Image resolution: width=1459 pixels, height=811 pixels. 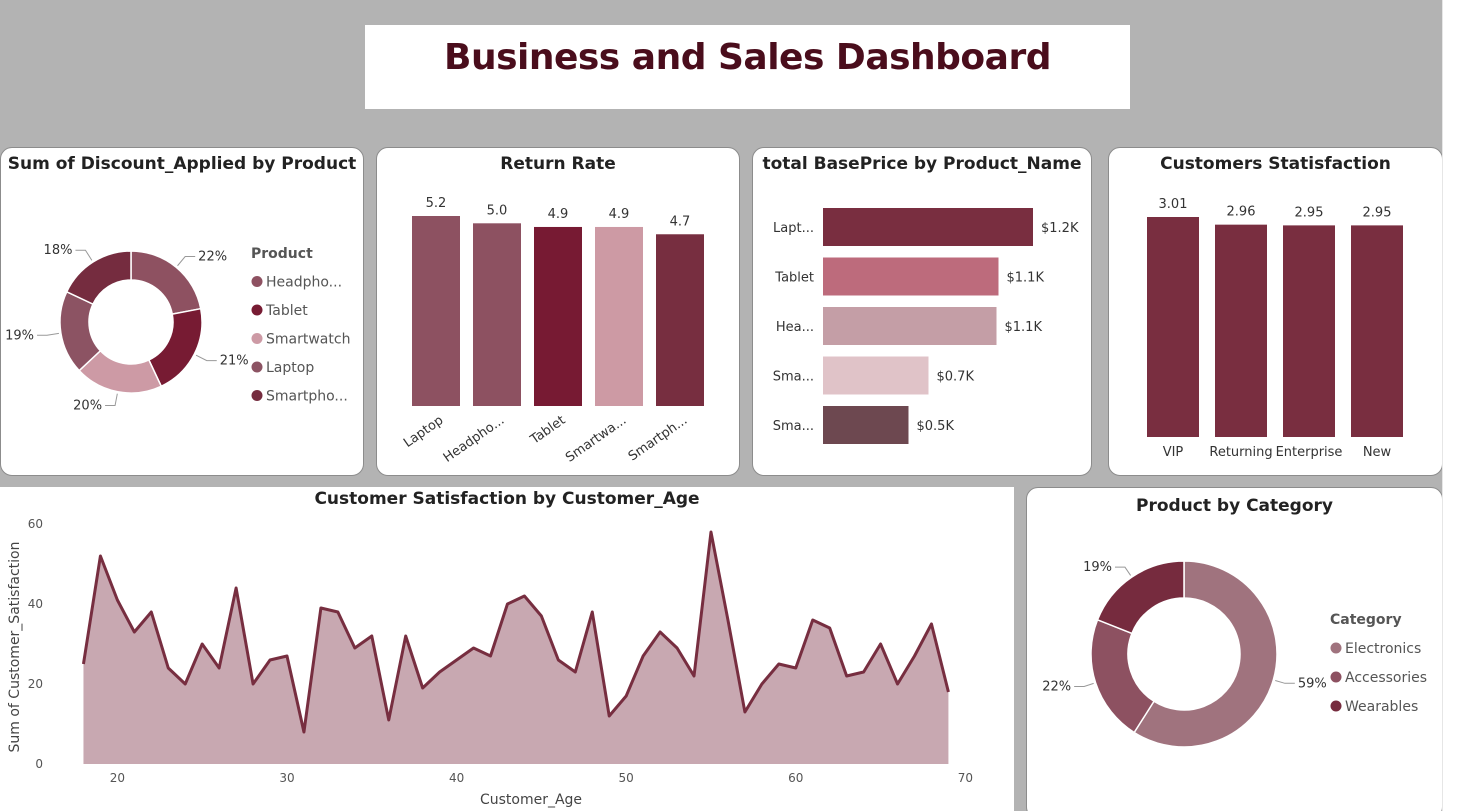 What do you see at coordinates (58, 250) in the screenshot?
I see `slice-pct-label: 18%` at bounding box center [58, 250].